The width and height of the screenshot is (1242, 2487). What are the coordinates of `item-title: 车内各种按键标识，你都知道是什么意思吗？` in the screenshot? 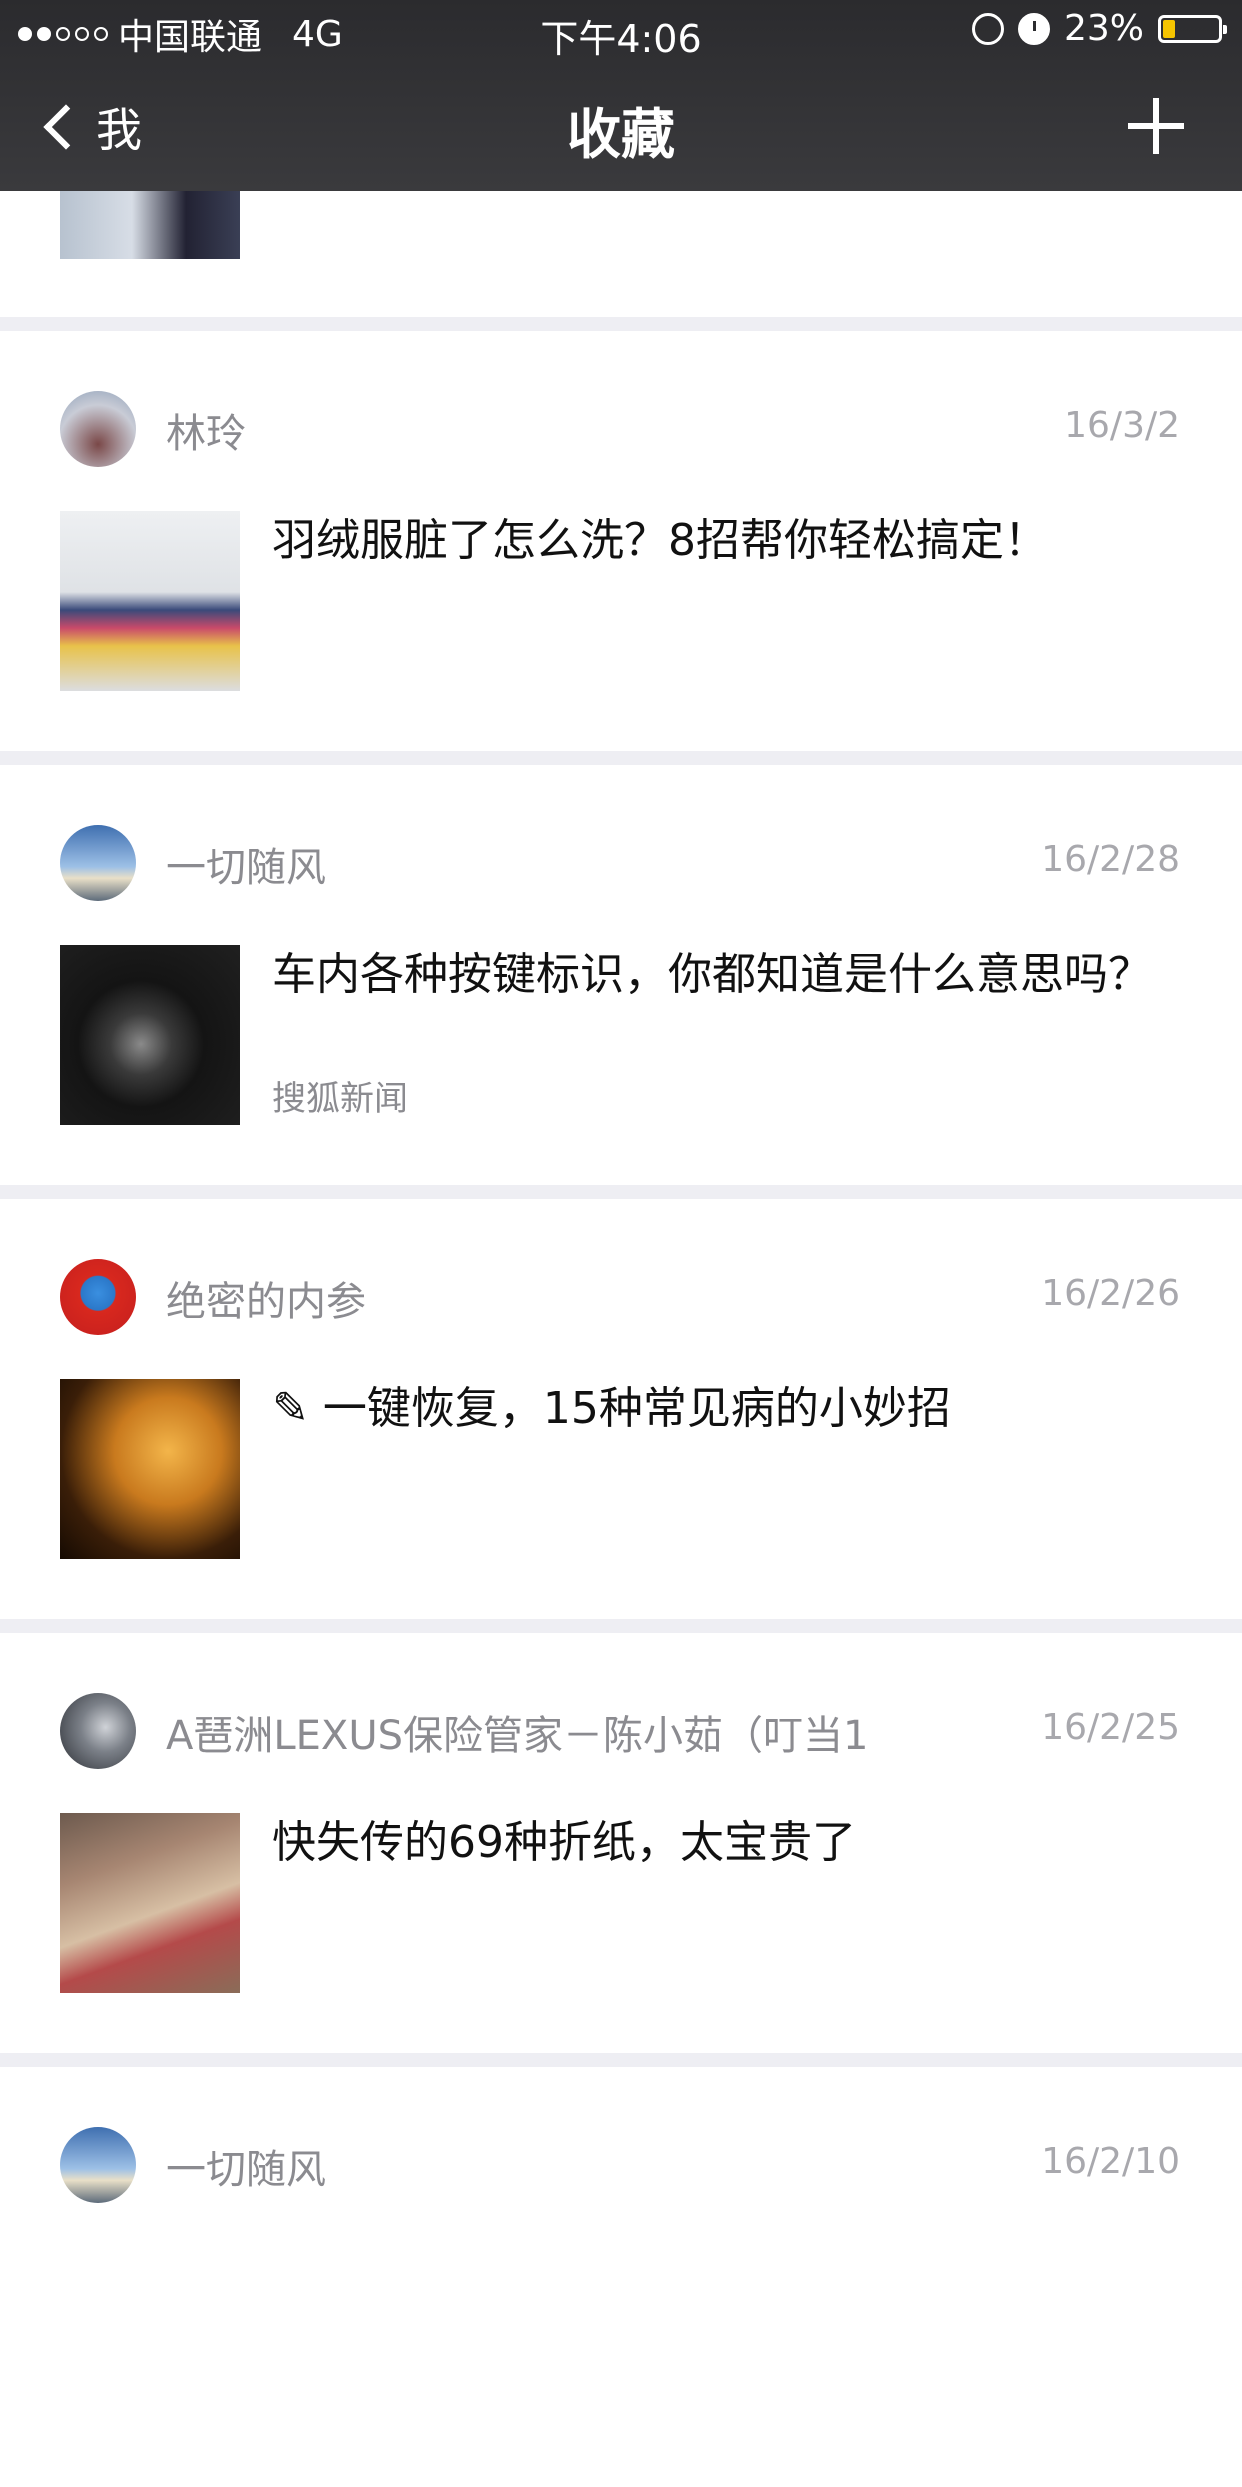 It's located at (712, 974).